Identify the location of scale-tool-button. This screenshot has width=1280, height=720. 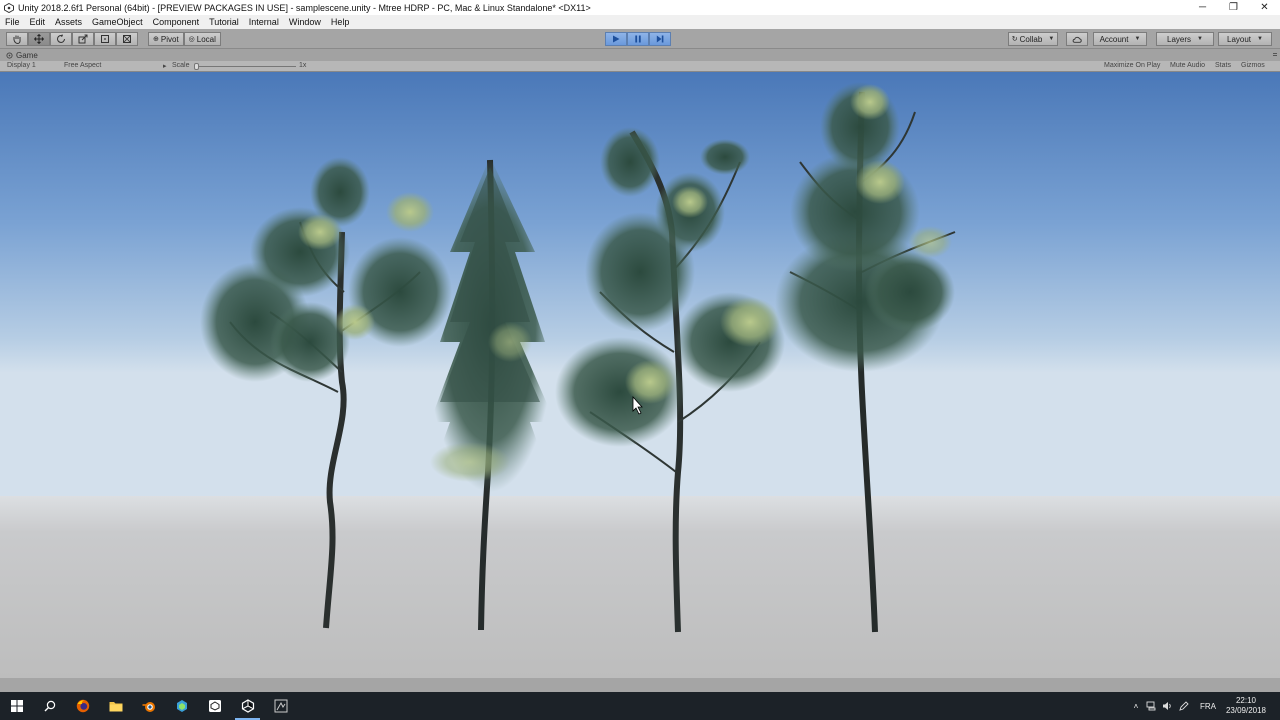
(83, 39).